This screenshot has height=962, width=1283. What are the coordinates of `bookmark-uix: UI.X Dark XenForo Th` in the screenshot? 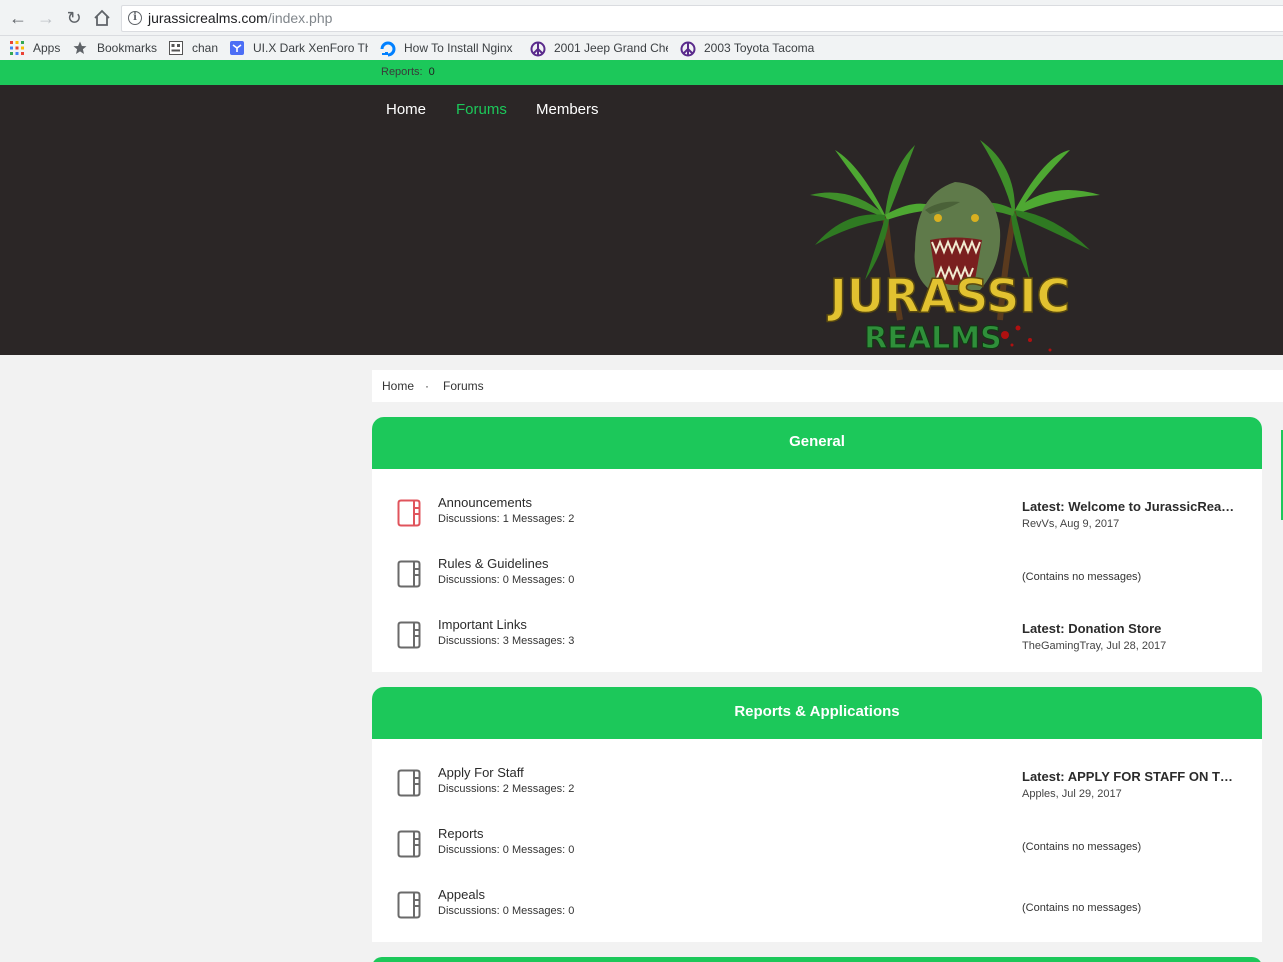 It's located at (299, 48).